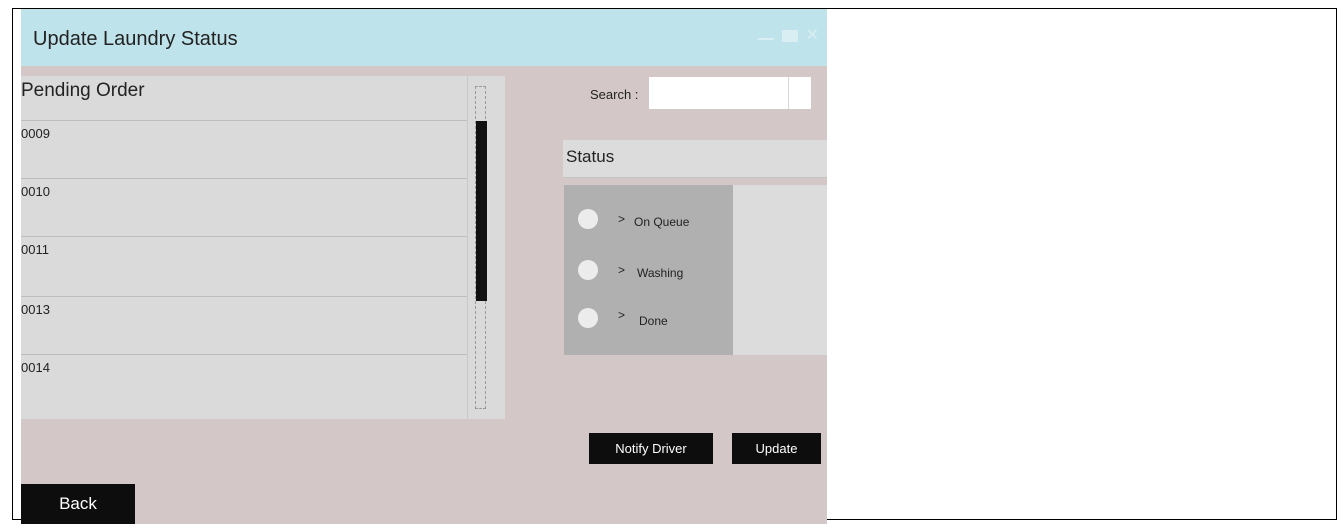 This screenshot has width=1343, height=524. What do you see at coordinates (765, 39) in the screenshot?
I see `minimize-icon` at bounding box center [765, 39].